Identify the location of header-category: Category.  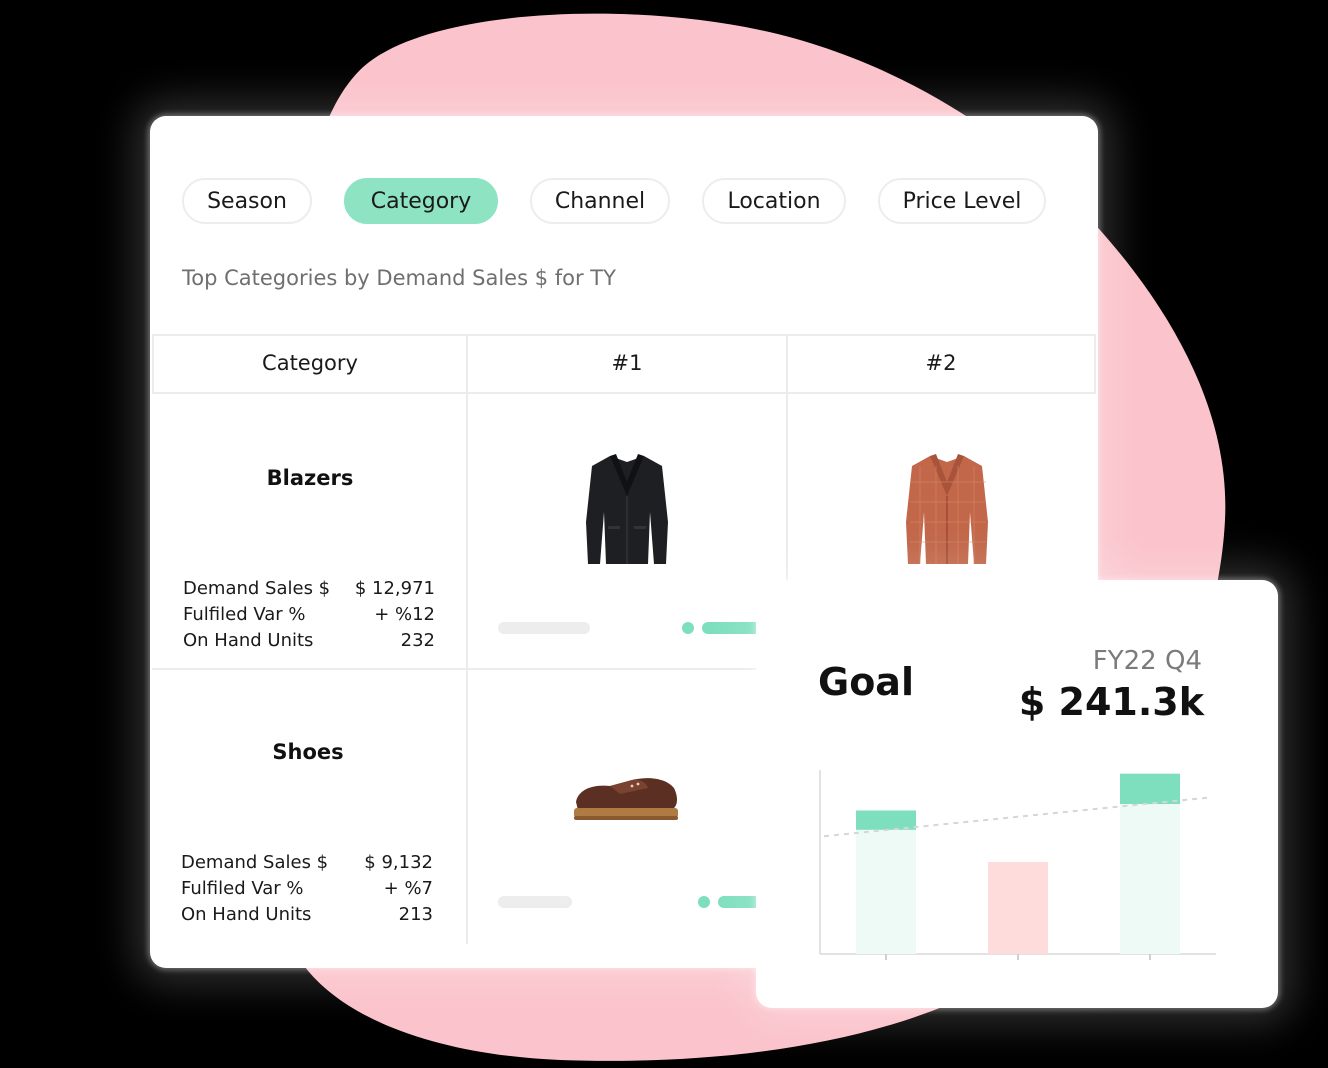
(310, 363).